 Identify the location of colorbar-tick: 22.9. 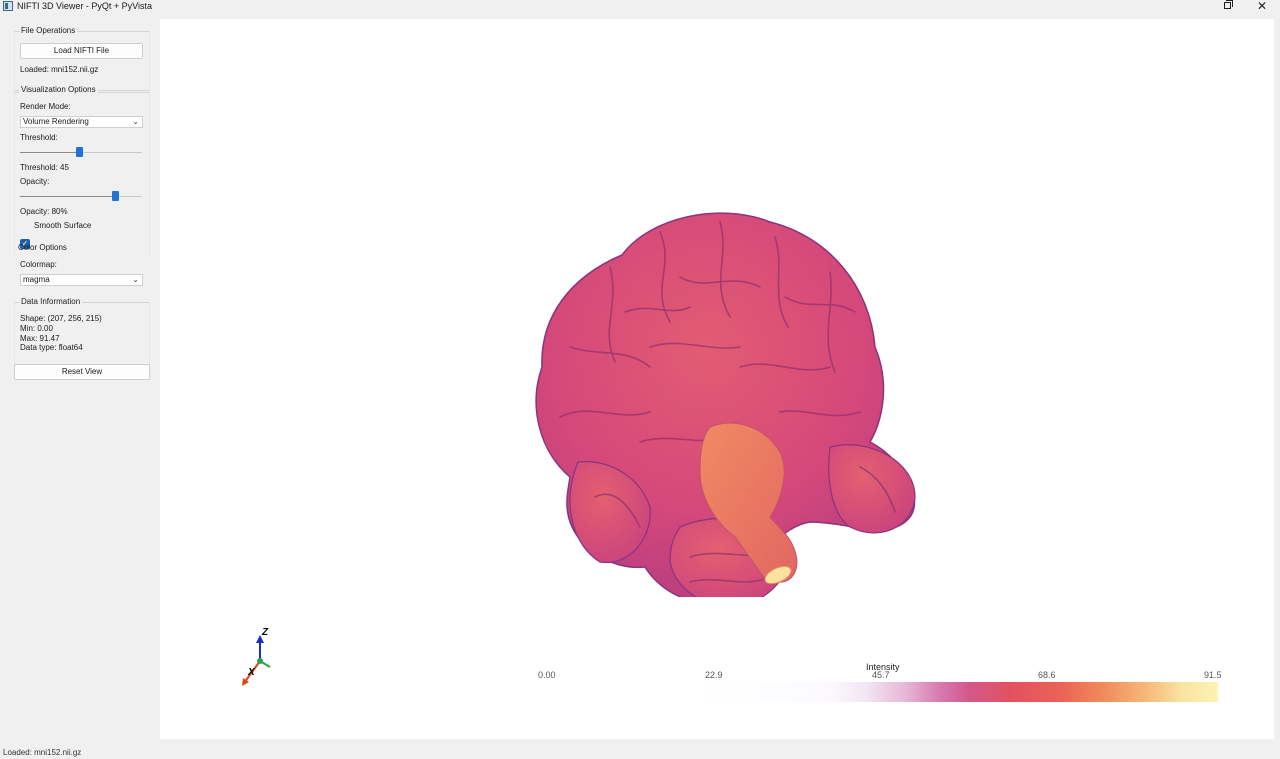
(714, 675).